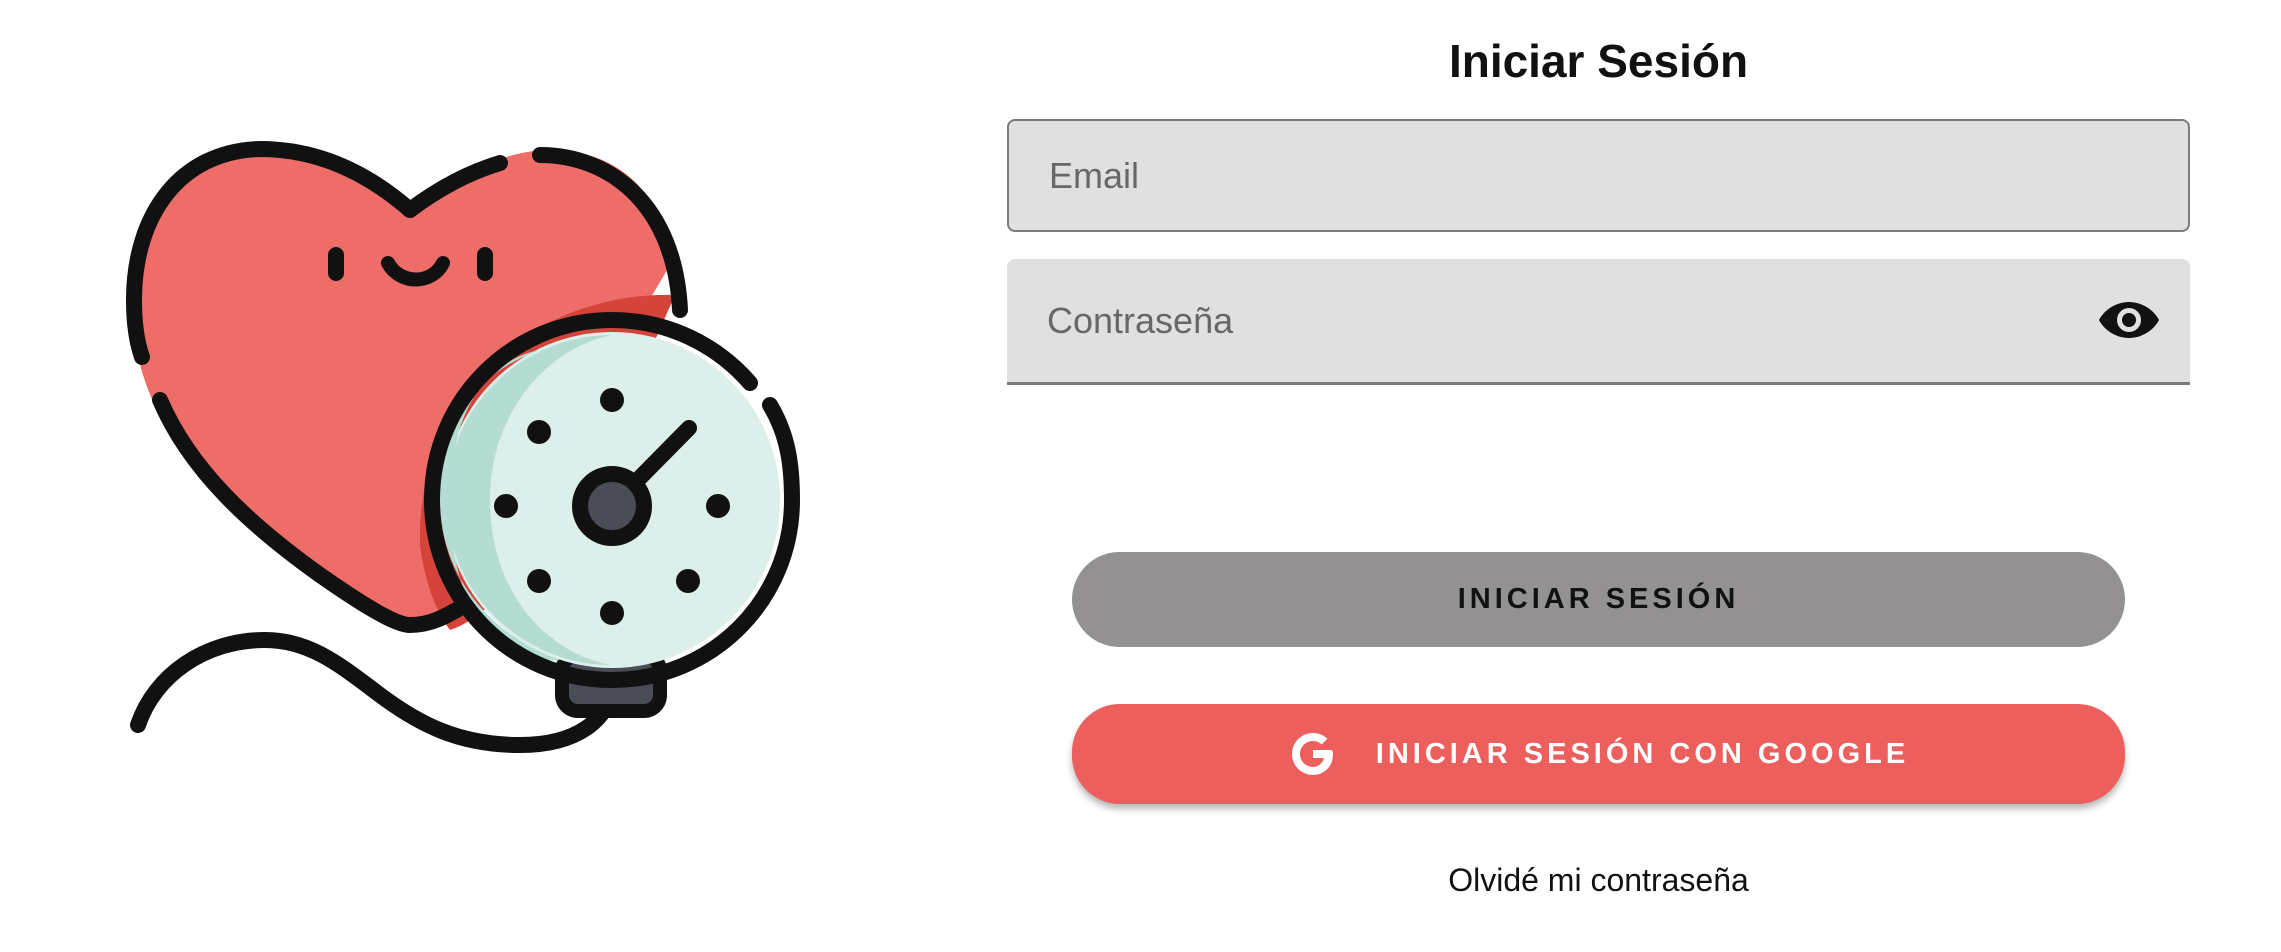 The image size is (2281, 952). I want to click on page-title: Iniciar Sesión, so click(1598, 61).